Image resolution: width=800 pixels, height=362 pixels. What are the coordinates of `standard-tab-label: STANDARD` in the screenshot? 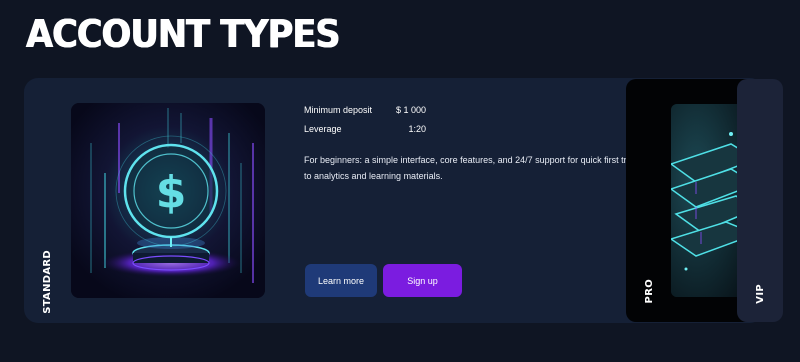 It's located at (47, 282).